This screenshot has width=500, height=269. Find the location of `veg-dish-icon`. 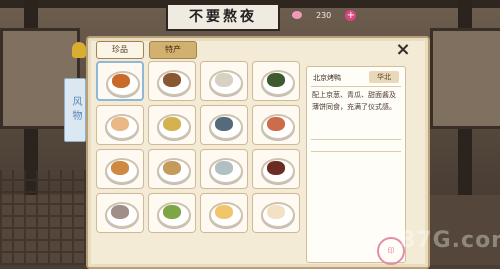

veg-dish-icon is located at coordinates (172, 212).